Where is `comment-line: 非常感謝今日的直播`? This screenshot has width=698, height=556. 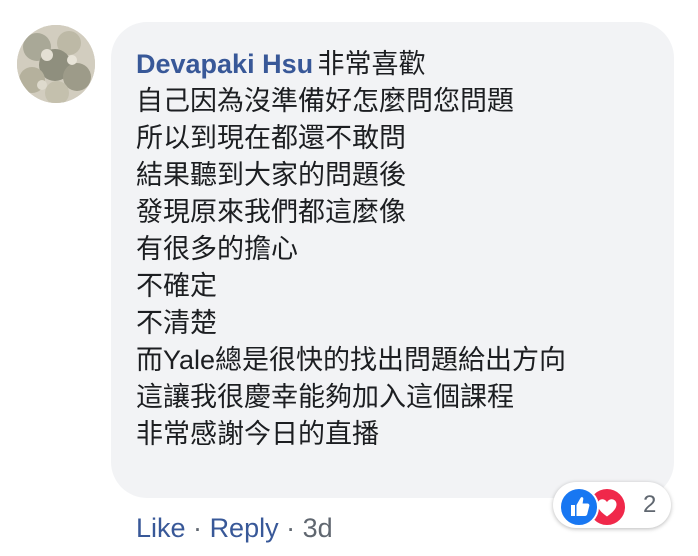 comment-line: 非常感謝今日的直播 is located at coordinates (257, 434).